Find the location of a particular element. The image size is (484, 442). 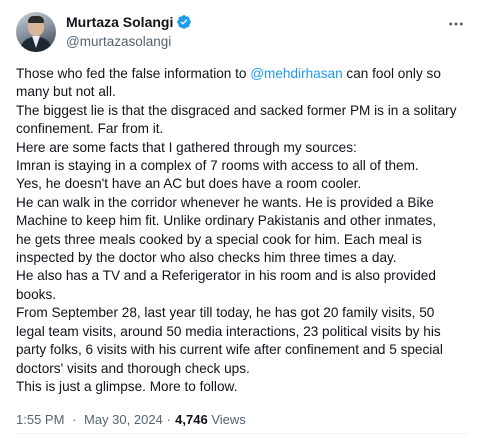

author-names: Murtaza Solangi @murtazasolangi is located at coordinates (129, 31).